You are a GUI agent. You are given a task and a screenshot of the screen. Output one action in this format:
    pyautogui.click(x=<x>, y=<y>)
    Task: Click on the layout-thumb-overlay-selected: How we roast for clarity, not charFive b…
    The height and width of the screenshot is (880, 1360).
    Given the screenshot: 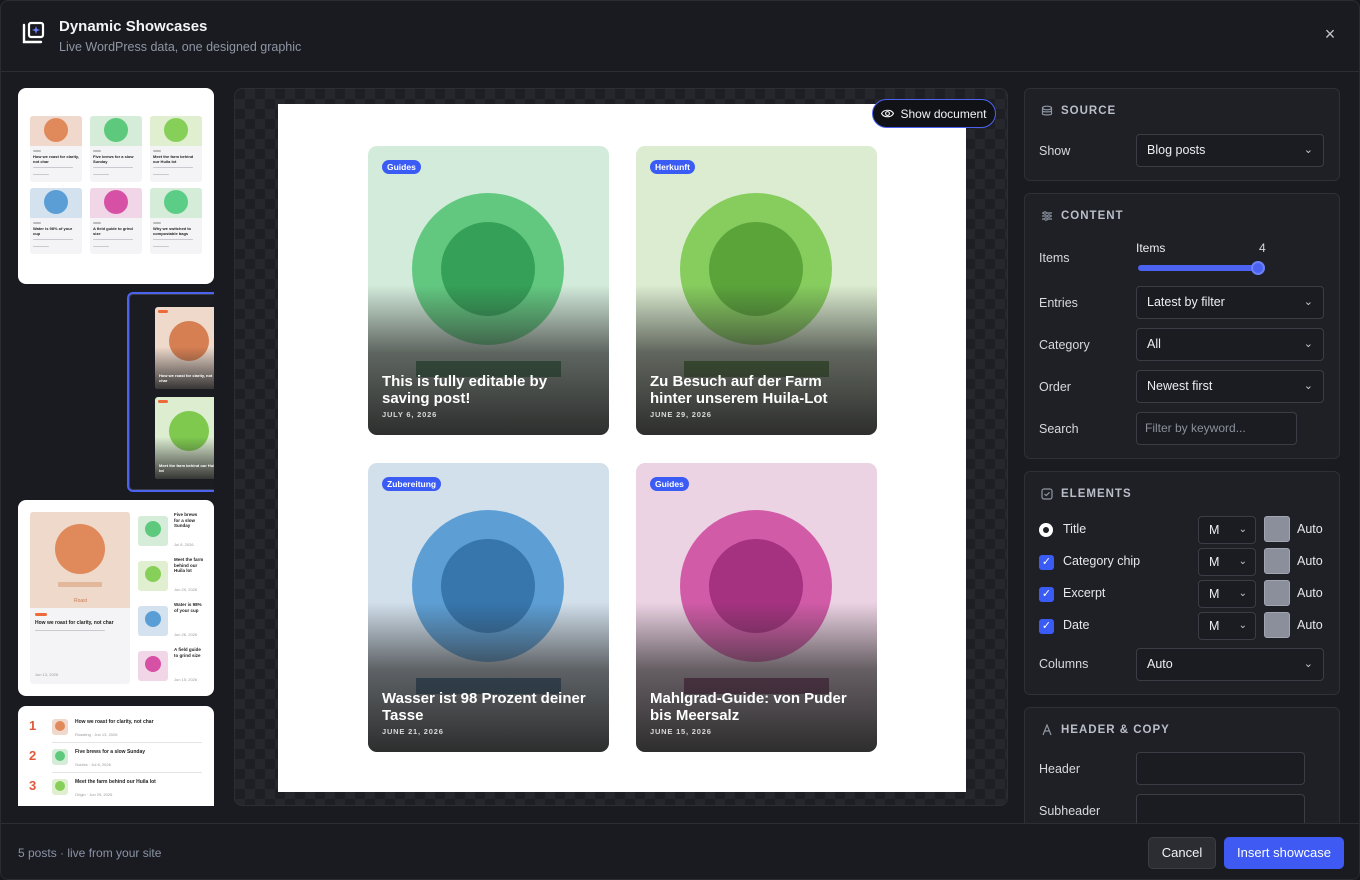 What is the action you would take?
    pyautogui.click(x=170, y=392)
    